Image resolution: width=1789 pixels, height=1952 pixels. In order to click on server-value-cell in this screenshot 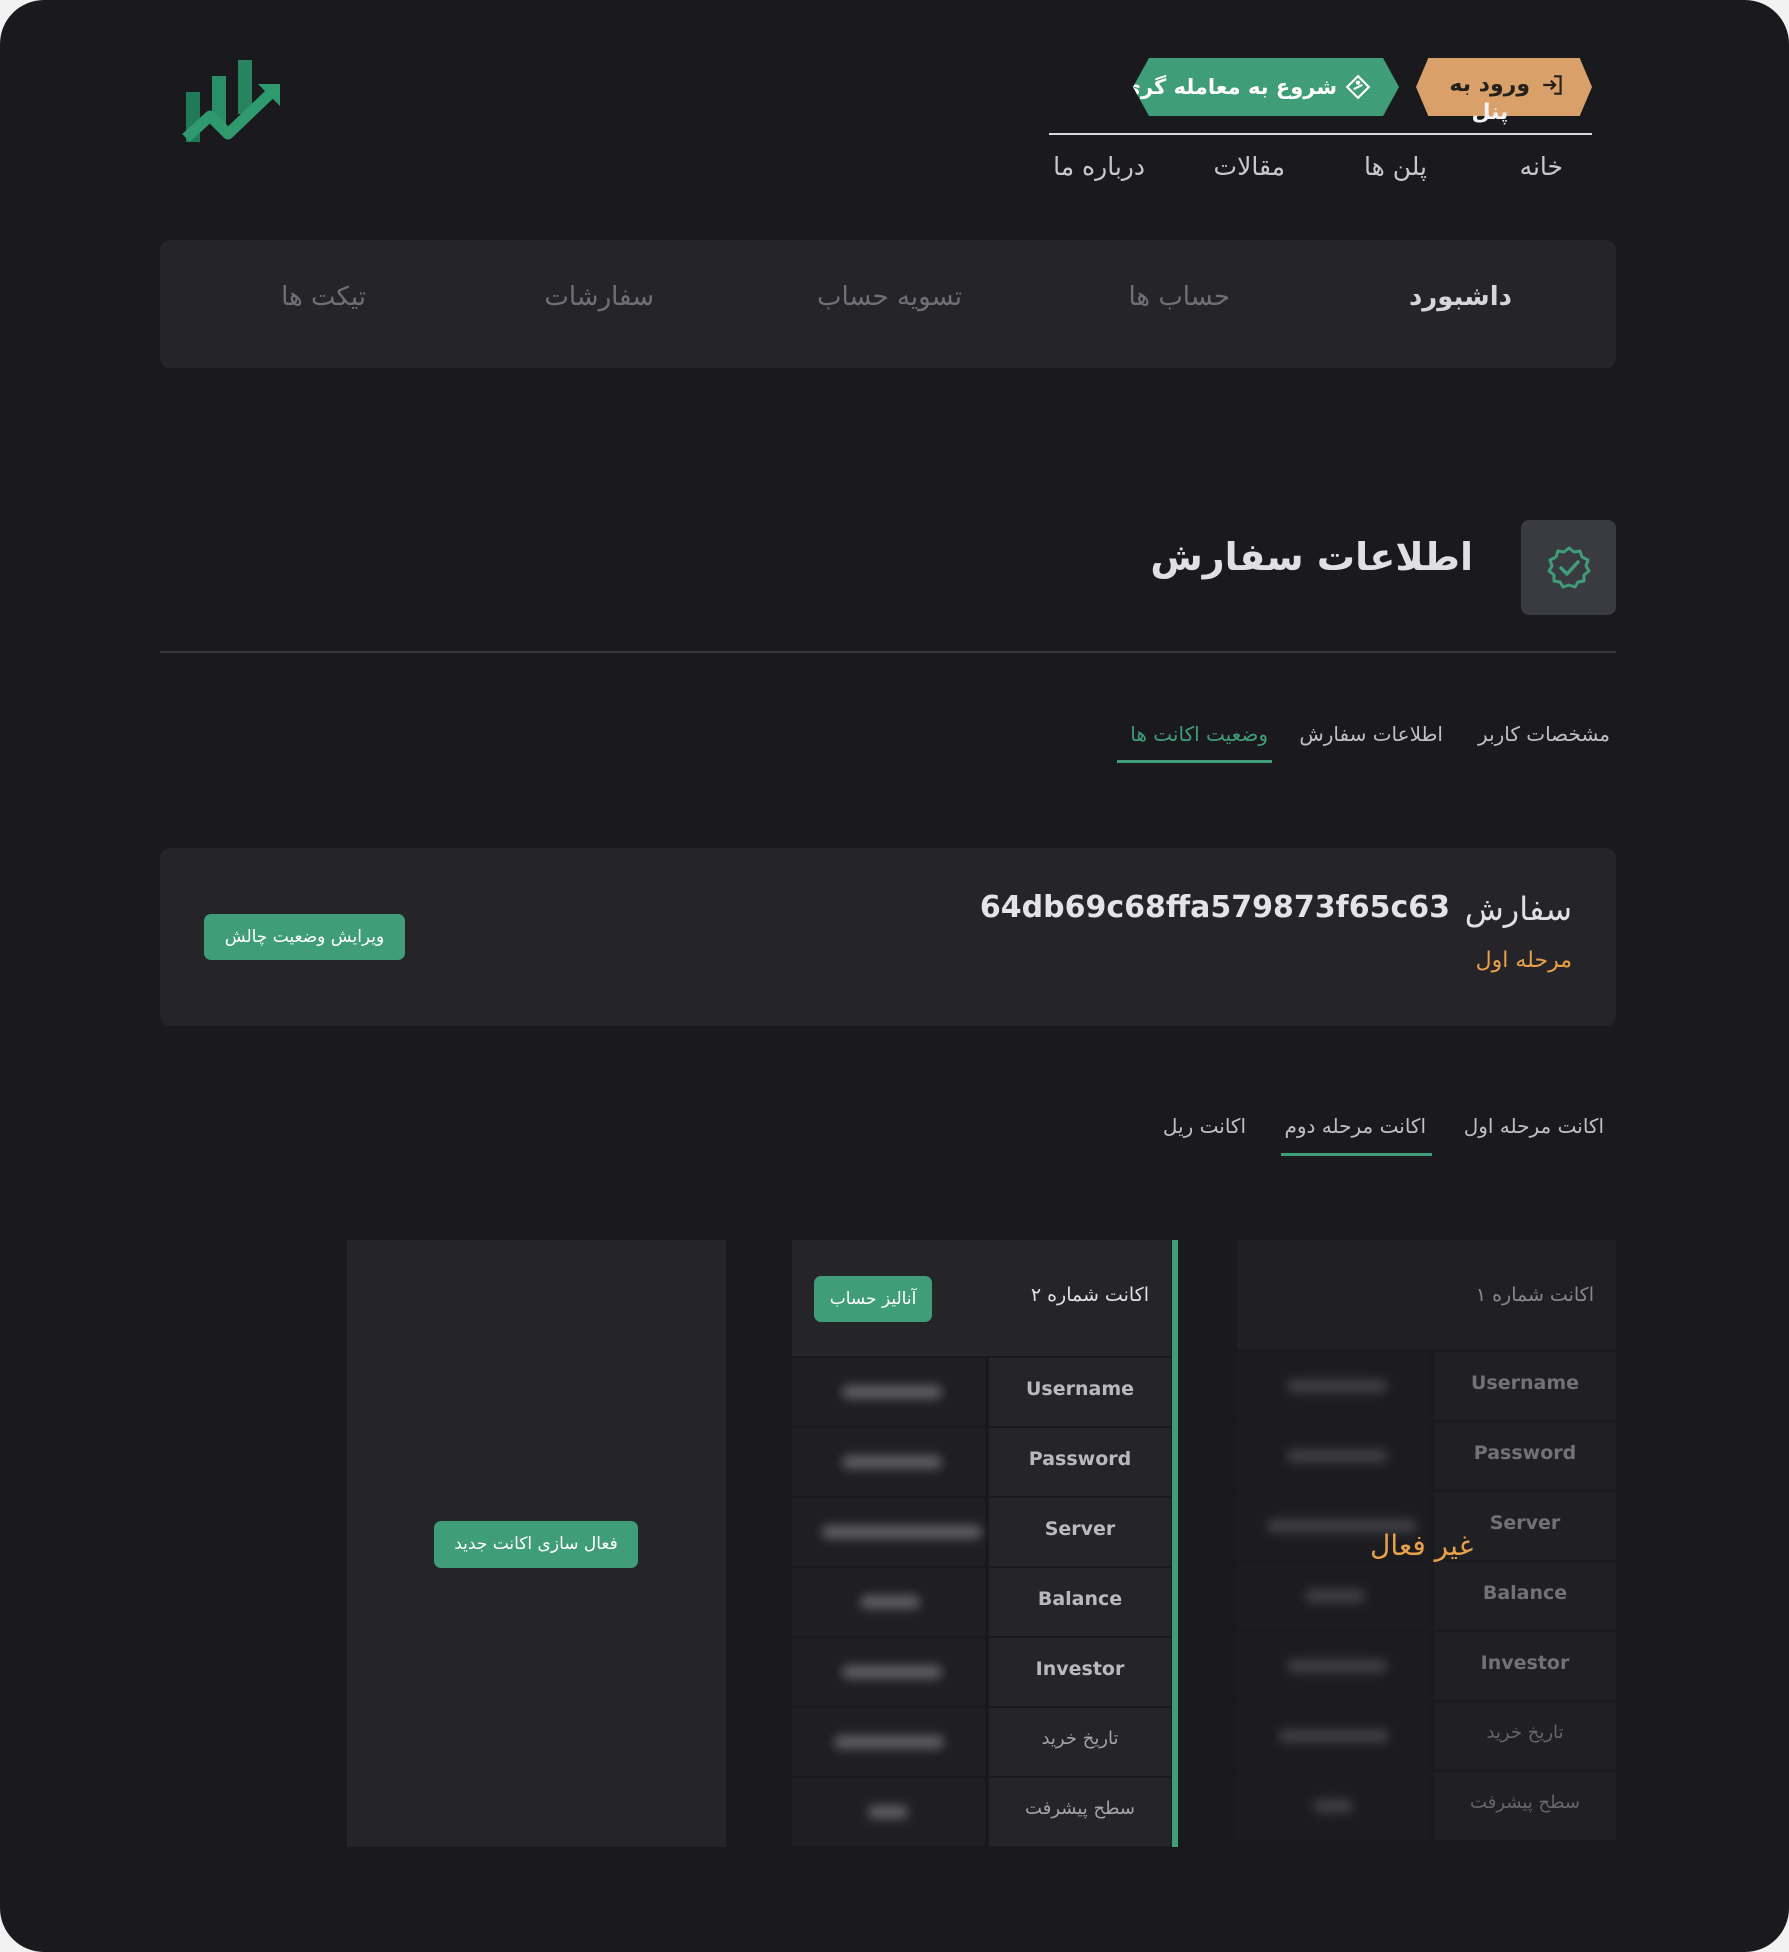, I will do `click(888, 1532)`.